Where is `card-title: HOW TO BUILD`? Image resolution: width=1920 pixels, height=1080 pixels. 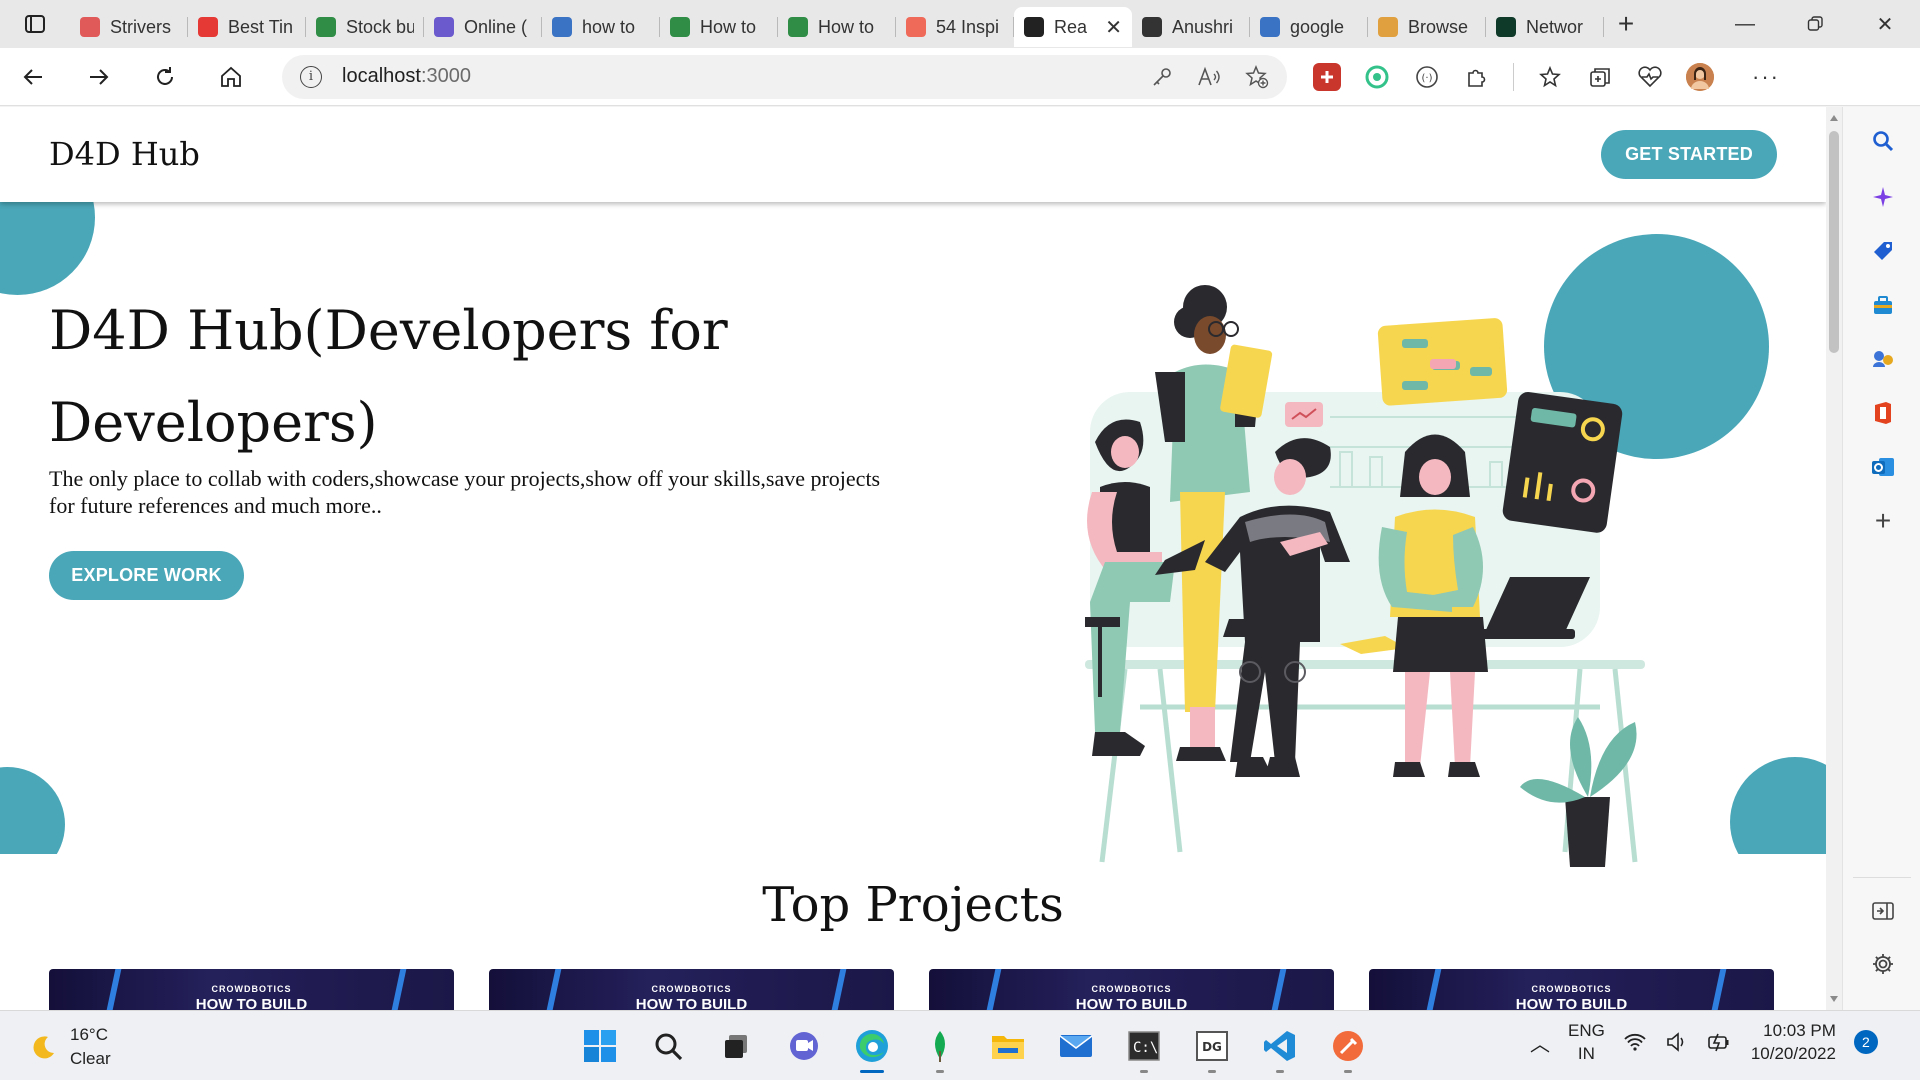
card-title: HOW TO BUILD is located at coordinates (691, 1003).